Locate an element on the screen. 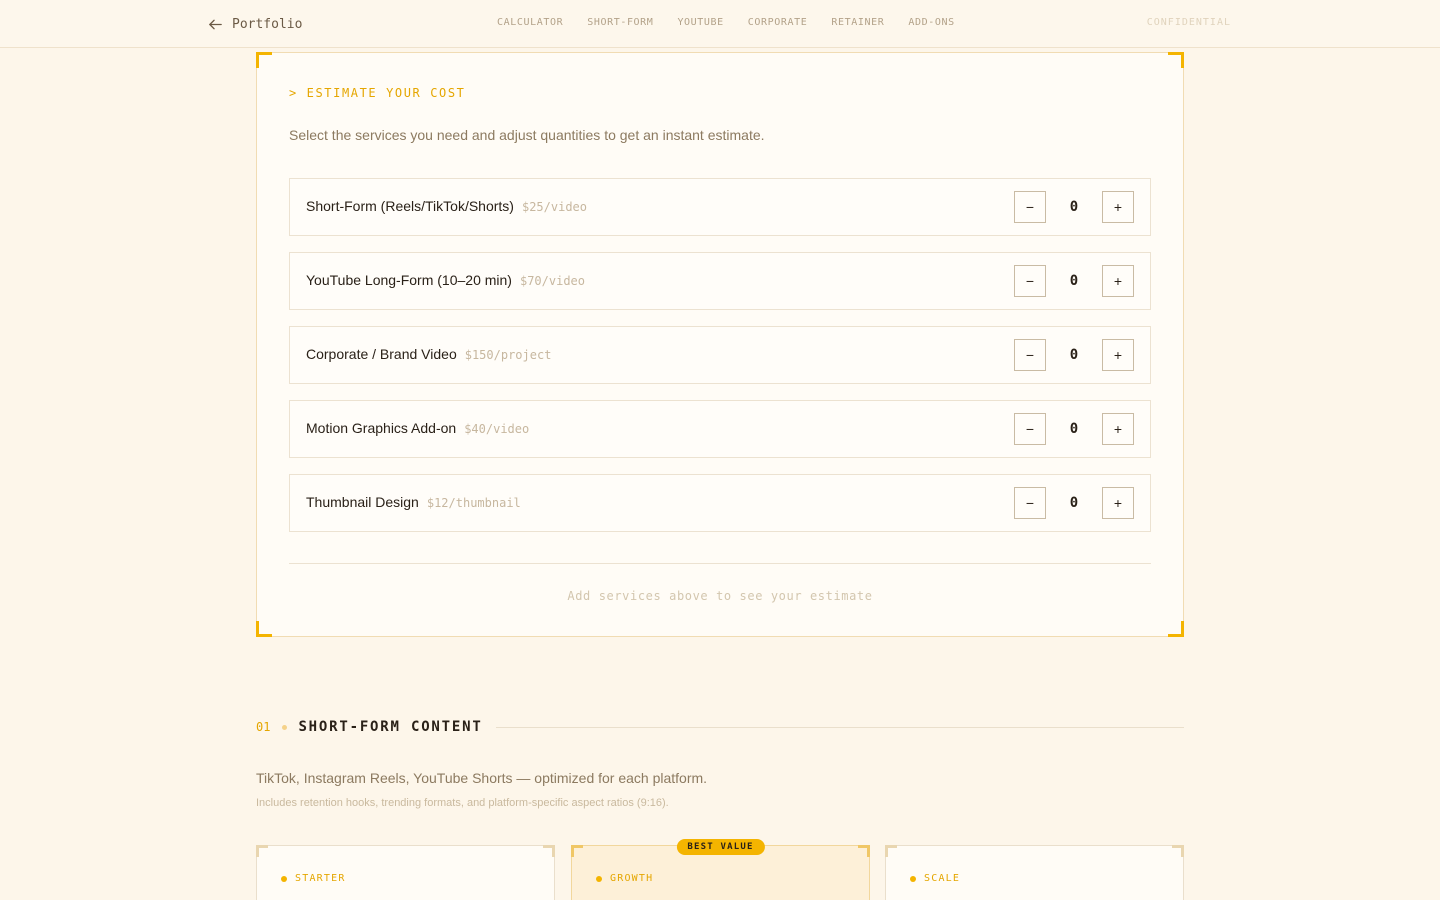 This screenshot has width=1440, height=900. nav-link-corporate: CORPORATE is located at coordinates (778, 22).